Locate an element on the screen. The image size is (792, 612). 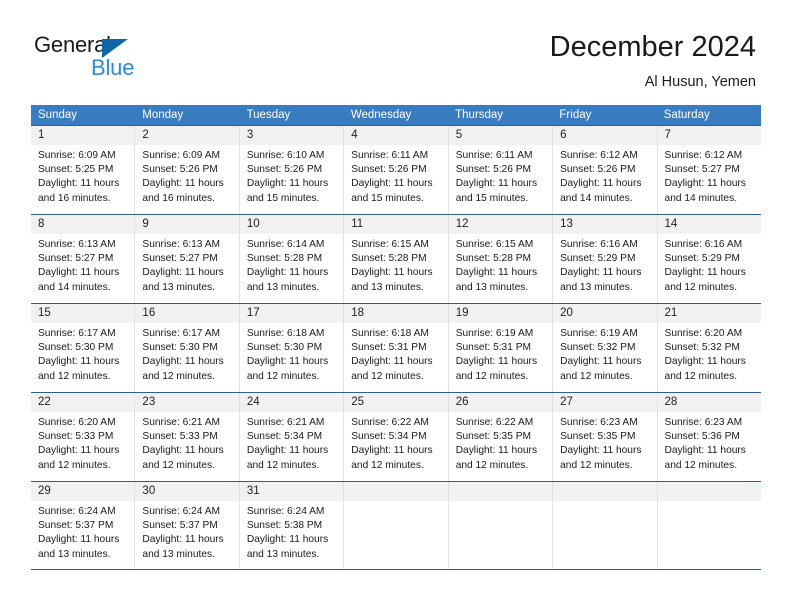
sunrise-text: Sunrise: 6:13 AM is located at coordinates (181, 244).